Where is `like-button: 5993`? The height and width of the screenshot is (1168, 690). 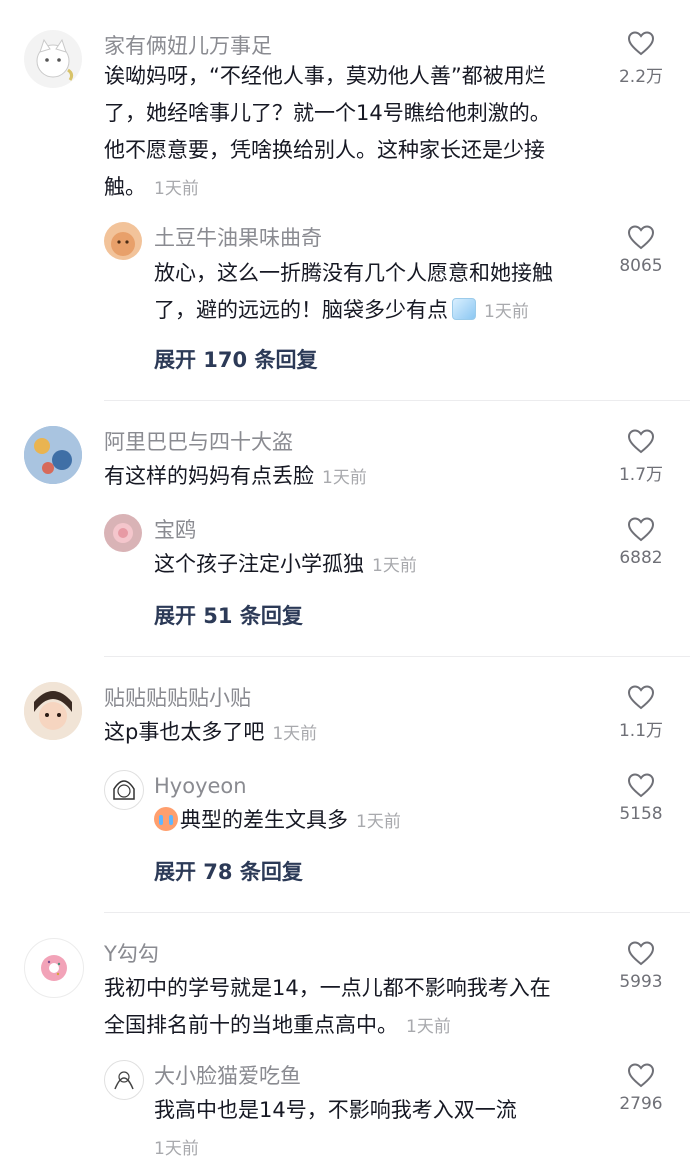
like-button: 5993 is located at coordinates (641, 966).